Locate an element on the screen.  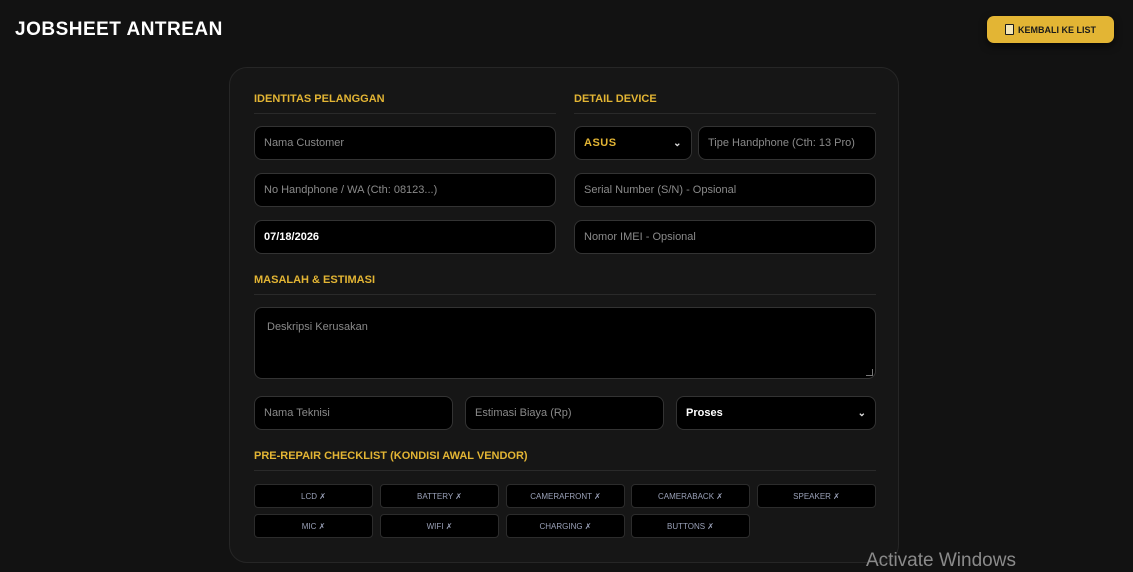
checklist-item-lcd: LCD ✗ is located at coordinates (313, 496).